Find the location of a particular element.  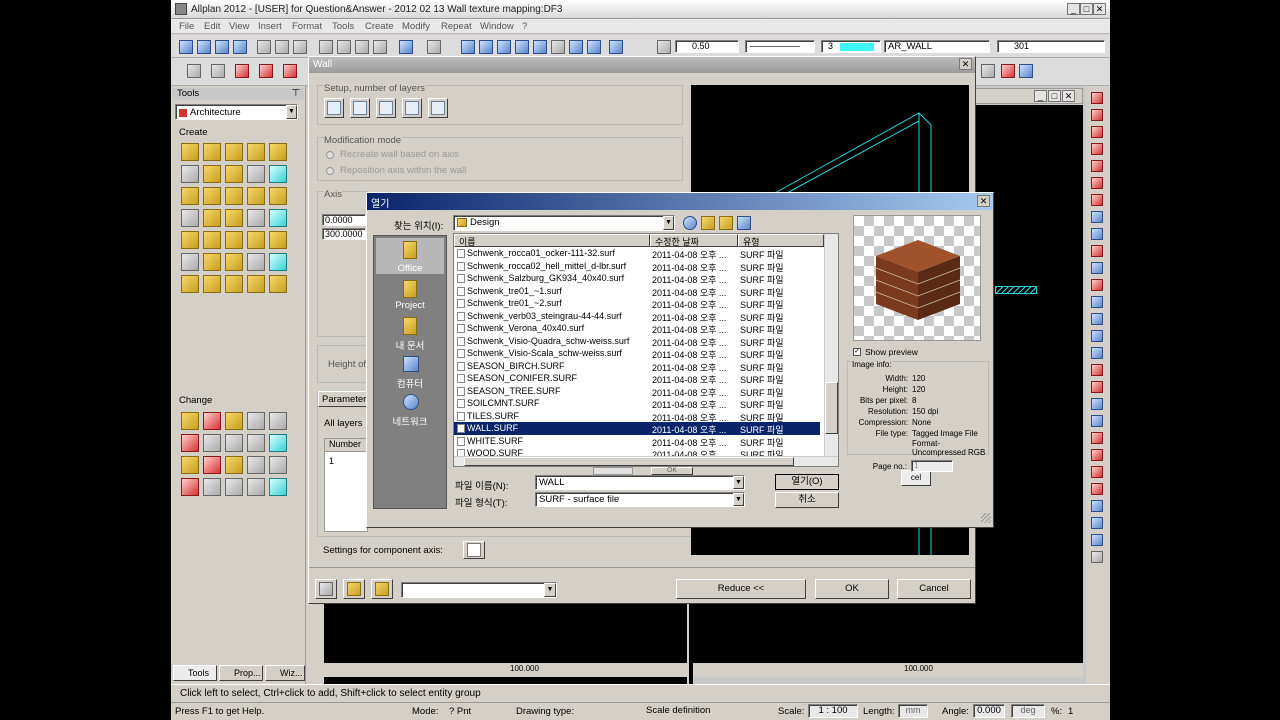

chevron-down-icon: ▼ is located at coordinates (291, 112).